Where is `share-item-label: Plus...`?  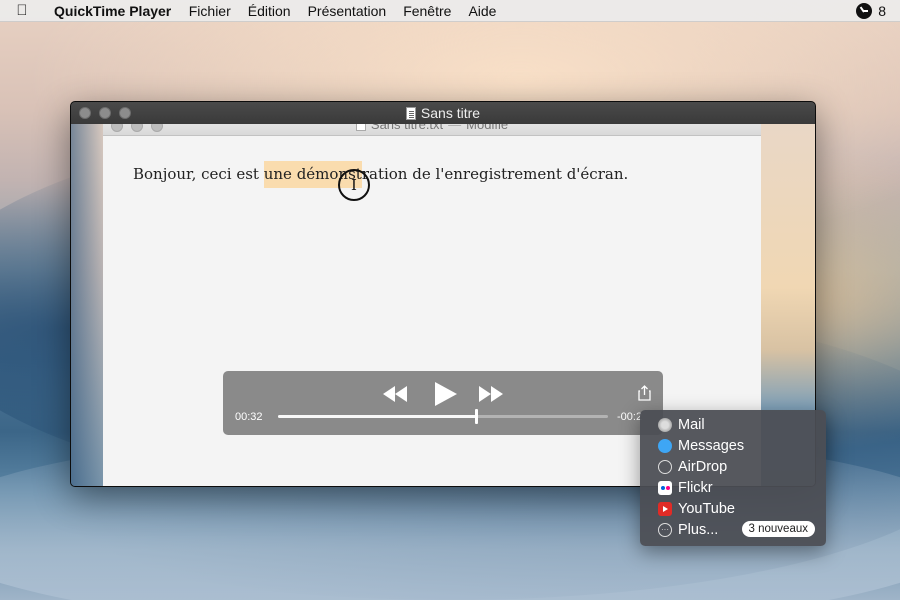 share-item-label: Plus... is located at coordinates (698, 529).